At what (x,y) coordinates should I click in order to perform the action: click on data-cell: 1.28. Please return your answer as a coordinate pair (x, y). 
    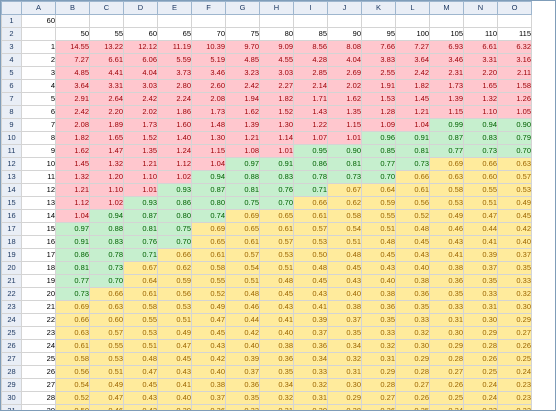
    Looking at the image, I should click on (378, 112).